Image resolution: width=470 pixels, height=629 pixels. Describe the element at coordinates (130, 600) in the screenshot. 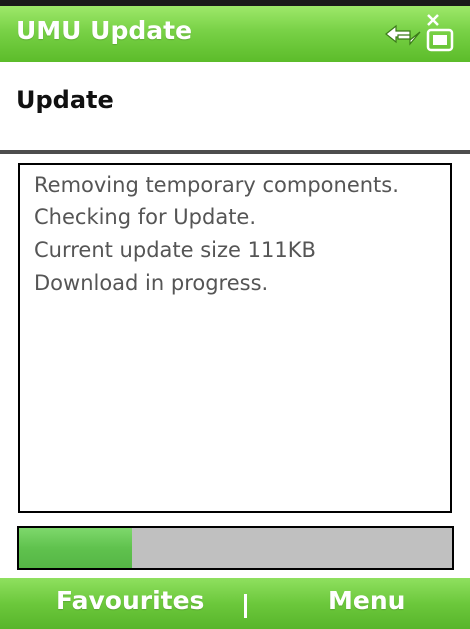

I see `favourites-softkey: Favourites` at that location.